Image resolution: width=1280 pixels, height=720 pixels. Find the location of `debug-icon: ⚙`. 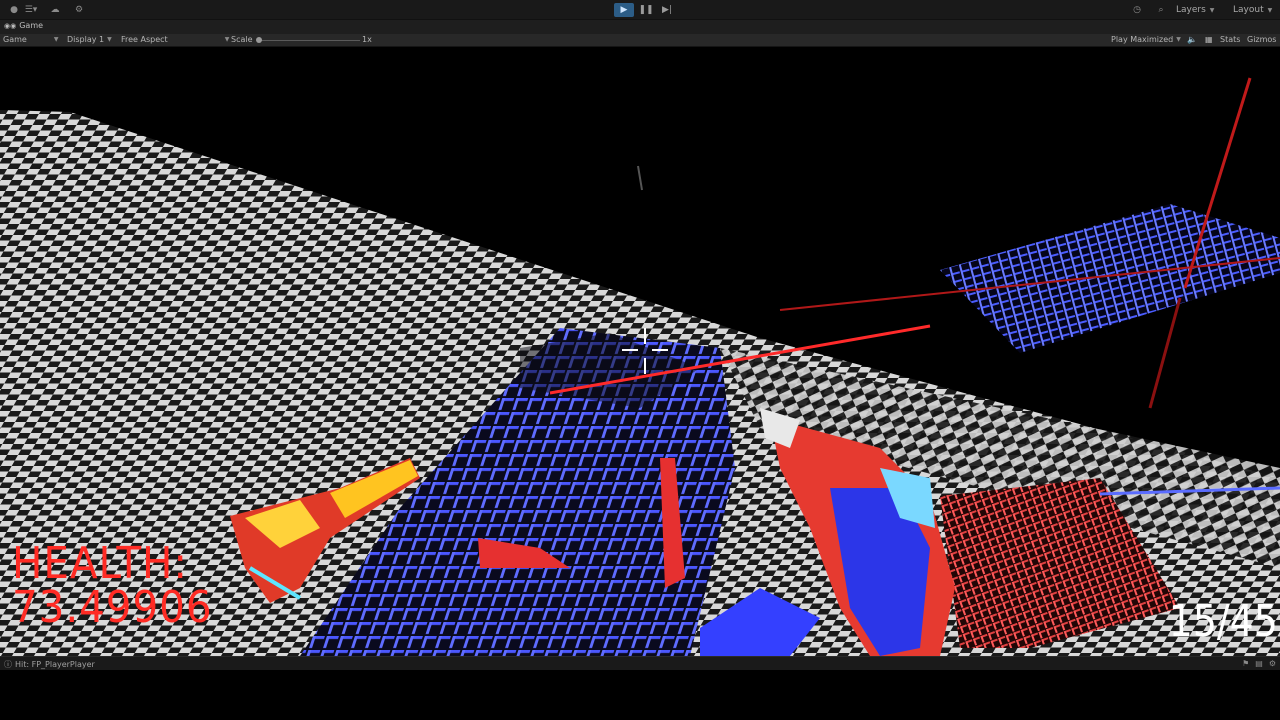

debug-icon: ⚙ is located at coordinates (1272, 663).